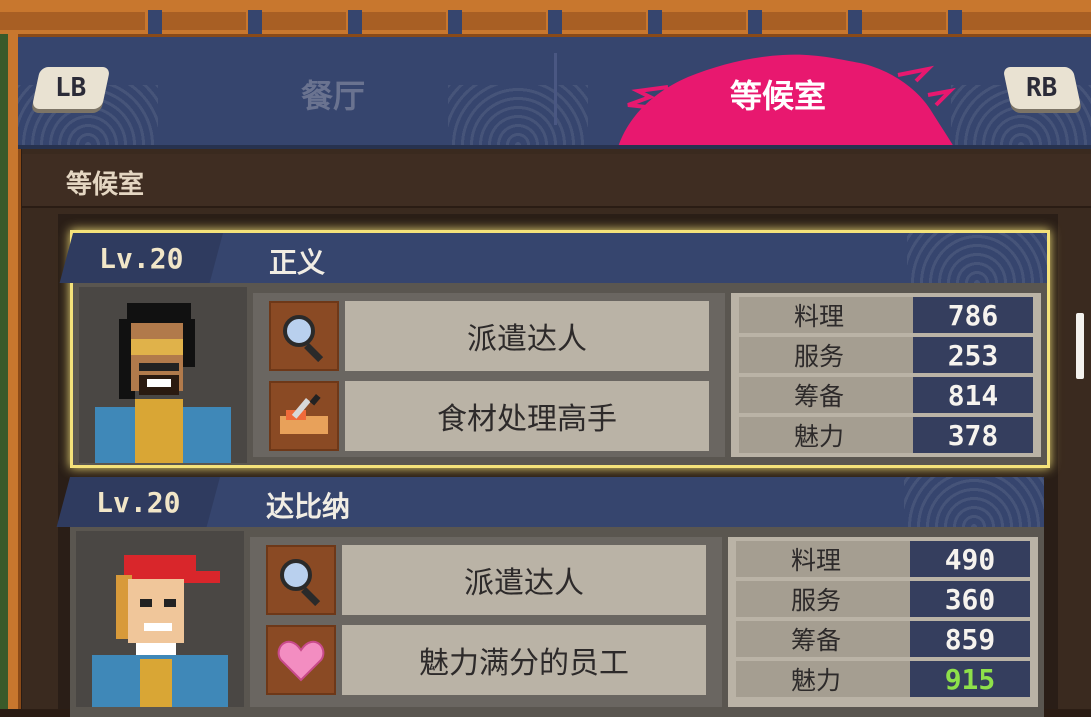 Image resolution: width=1091 pixels, height=717 pixels. What do you see at coordinates (973, 315) in the screenshot?
I see `stat-value: 786` at bounding box center [973, 315].